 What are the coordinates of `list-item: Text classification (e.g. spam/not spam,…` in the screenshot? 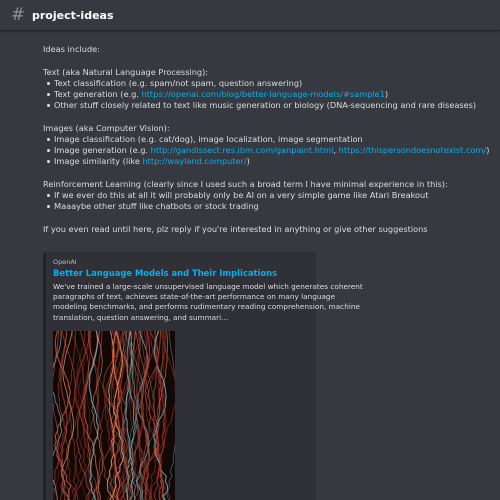 It's located at (263, 83).